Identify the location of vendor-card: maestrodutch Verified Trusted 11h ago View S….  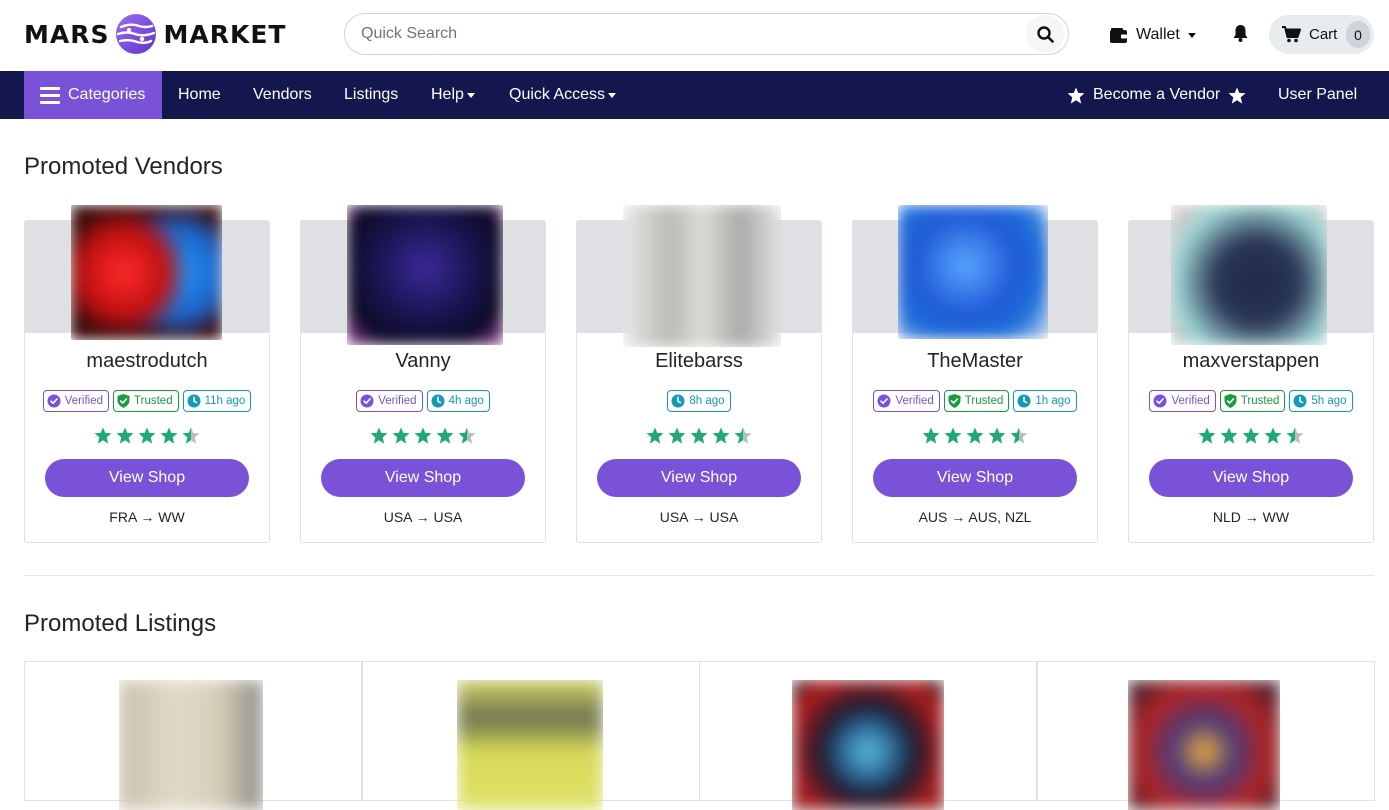
(147, 374).